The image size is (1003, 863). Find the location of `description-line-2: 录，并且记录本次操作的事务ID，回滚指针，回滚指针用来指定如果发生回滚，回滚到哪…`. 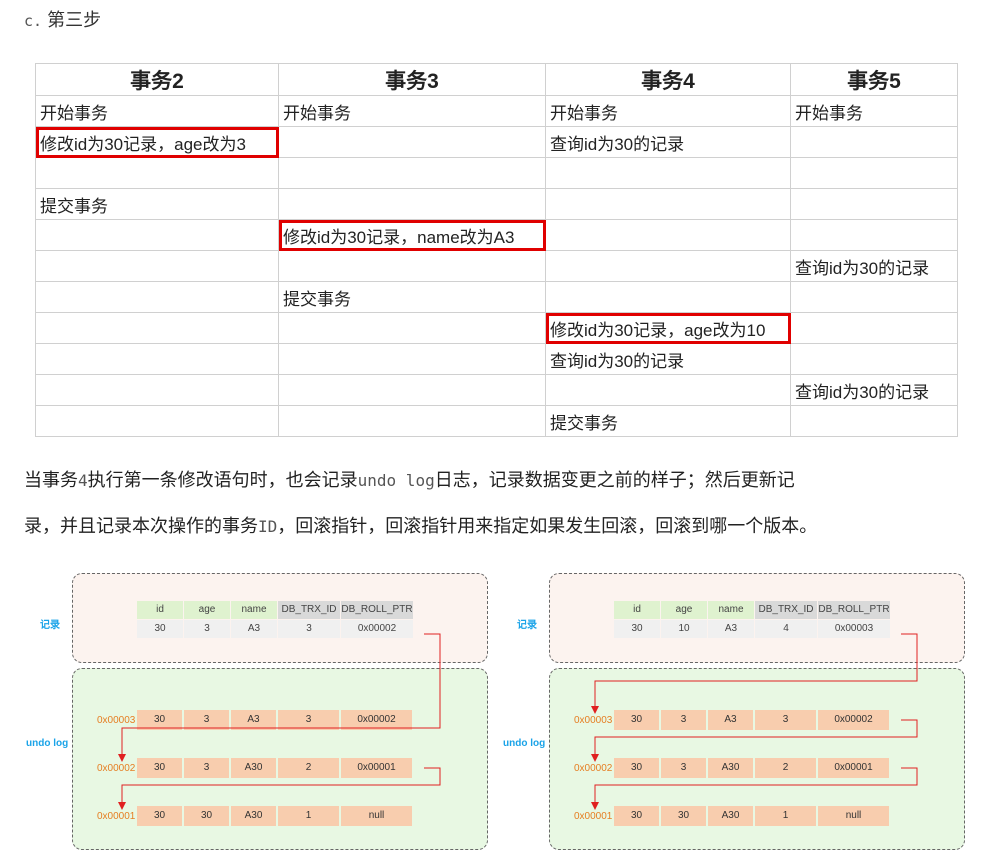

description-line-2: 录，并且记录本次操作的事务ID，回滚指针，回滚指针用来指定如果发生回滚，回滚到哪… is located at coordinates (504, 525).